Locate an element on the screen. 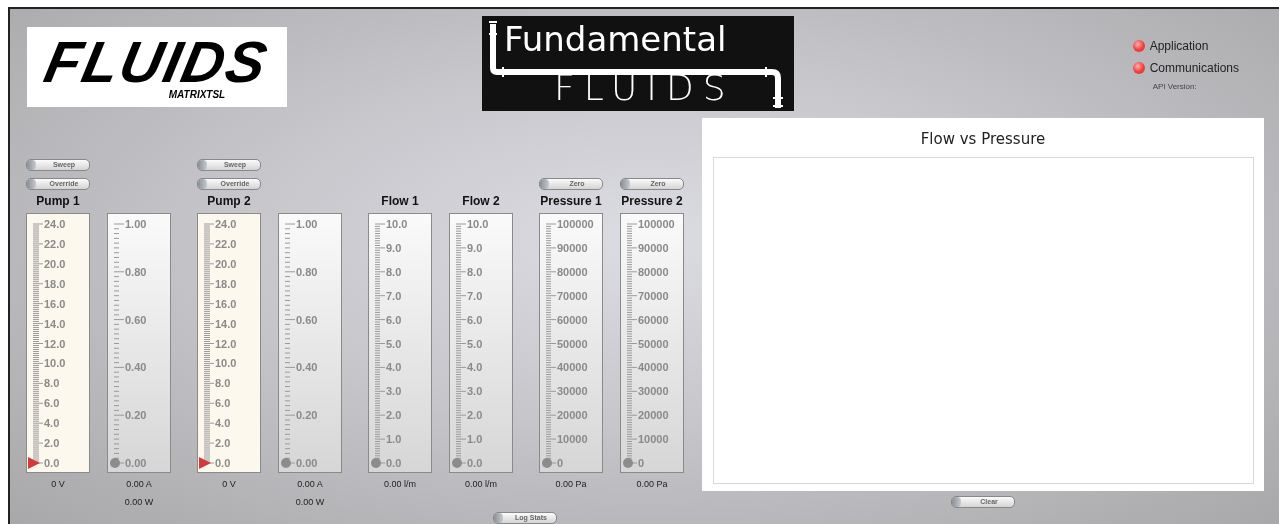  gauge-title: Pump 2 is located at coordinates (229, 201).